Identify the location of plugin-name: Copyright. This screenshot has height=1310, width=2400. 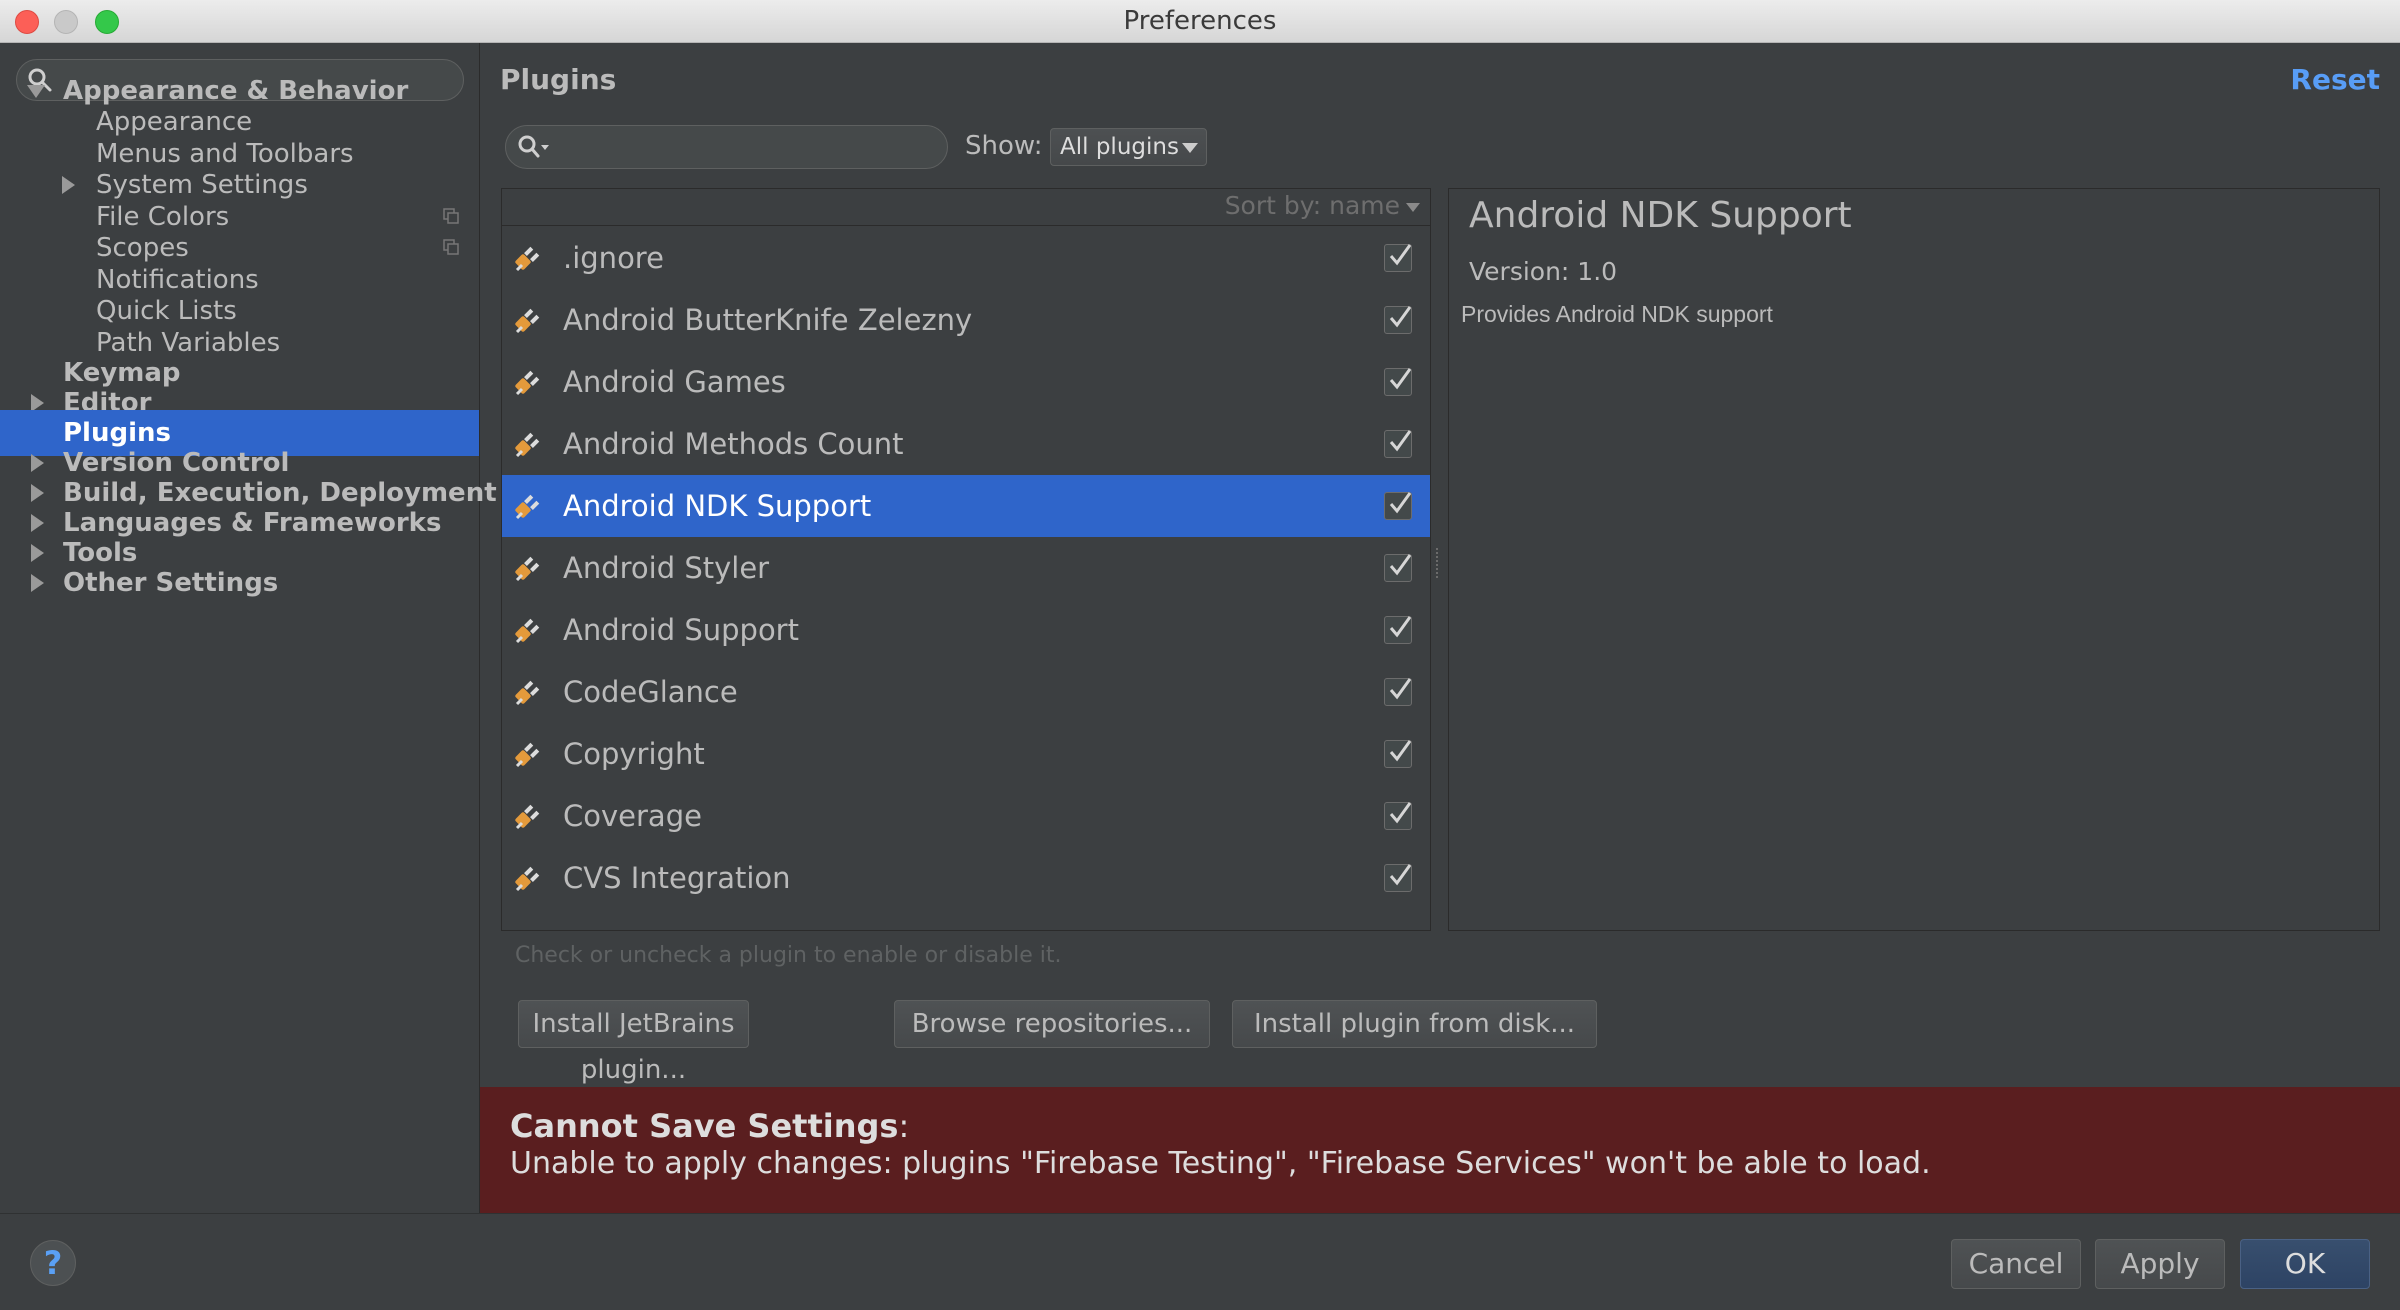
(634, 754).